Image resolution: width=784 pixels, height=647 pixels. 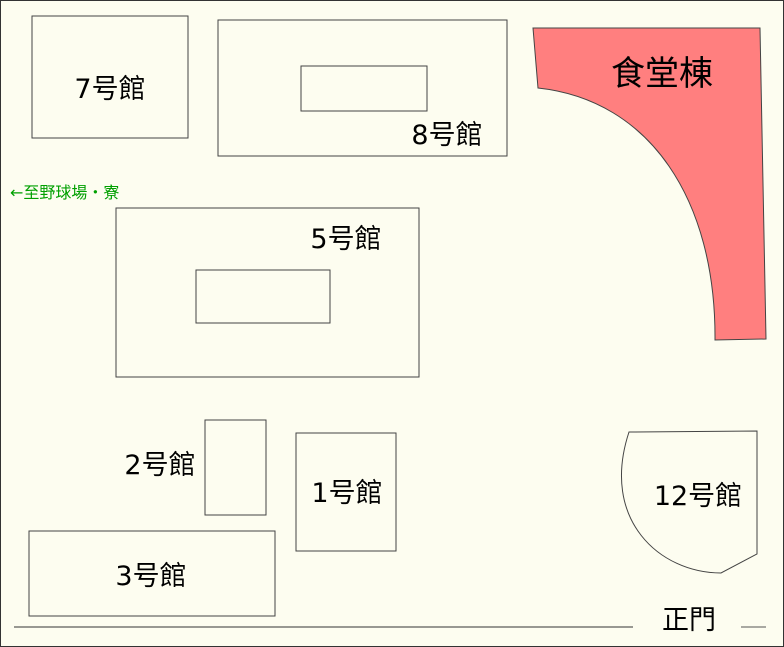 I want to click on building-5-label: 5号館, so click(x=345, y=239).